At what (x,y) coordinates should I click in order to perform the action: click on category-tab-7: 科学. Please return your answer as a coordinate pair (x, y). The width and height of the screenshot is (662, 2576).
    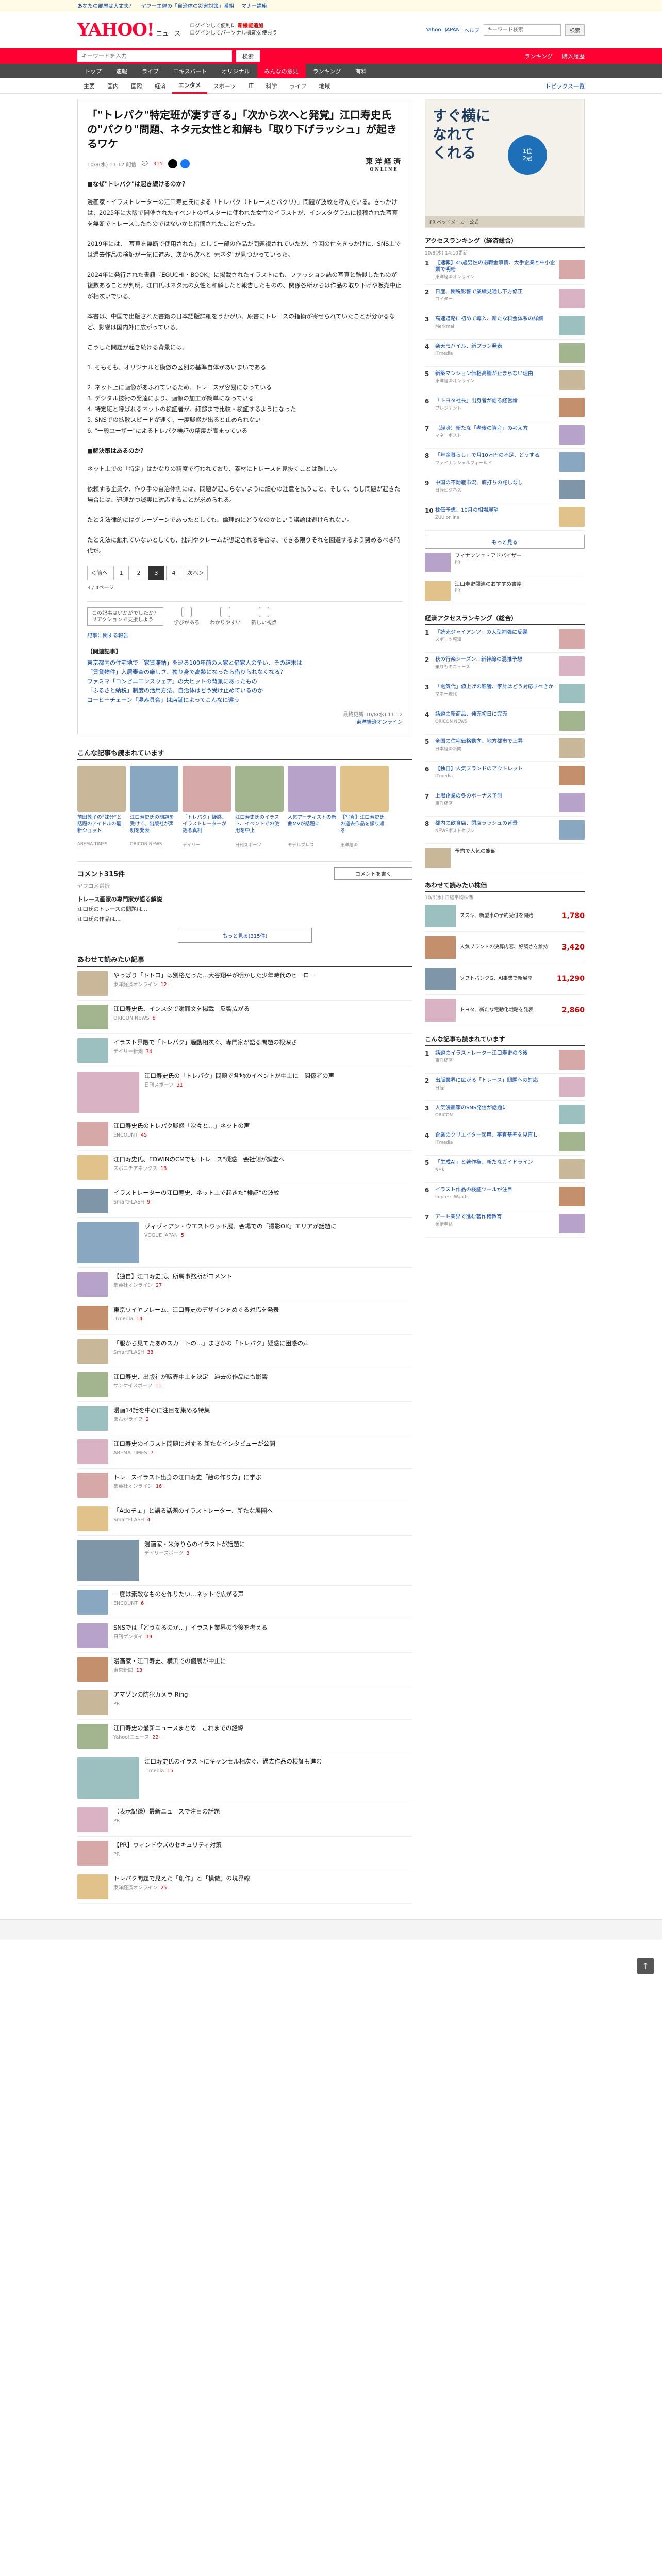
    Looking at the image, I should click on (271, 86).